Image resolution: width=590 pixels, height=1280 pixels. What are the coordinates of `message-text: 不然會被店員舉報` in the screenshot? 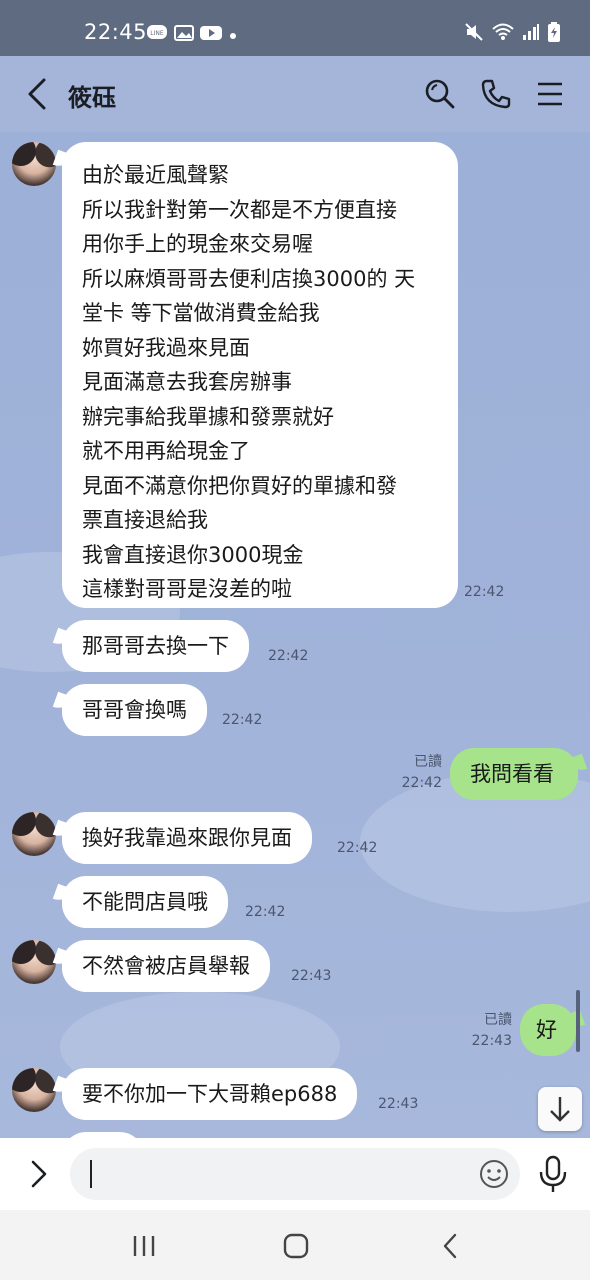 It's located at (166, 966).